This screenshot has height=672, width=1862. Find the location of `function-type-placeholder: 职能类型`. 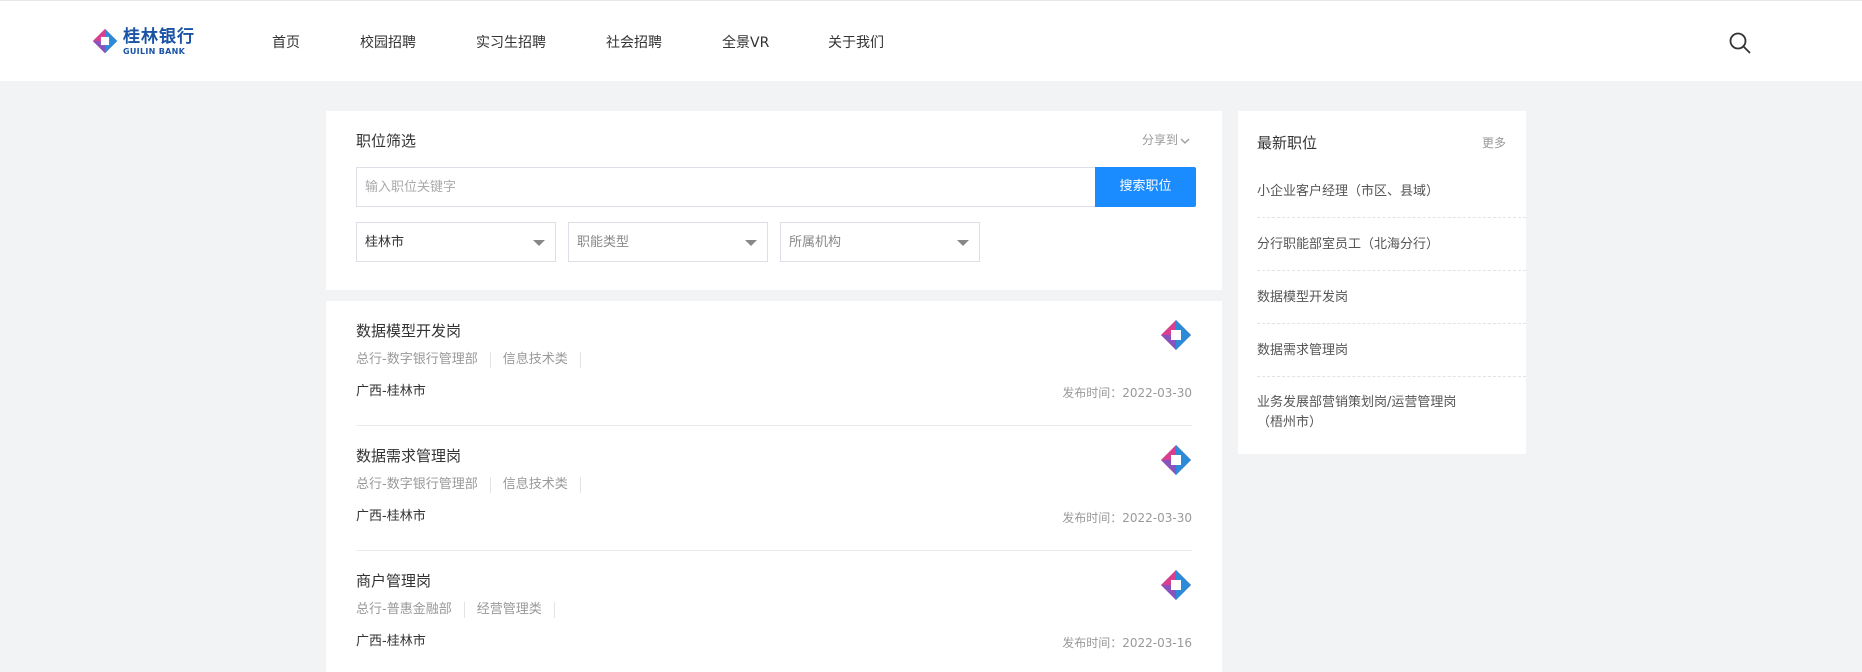

function-type-placeholder: 职能类型 is located at coordinates (603, 242).